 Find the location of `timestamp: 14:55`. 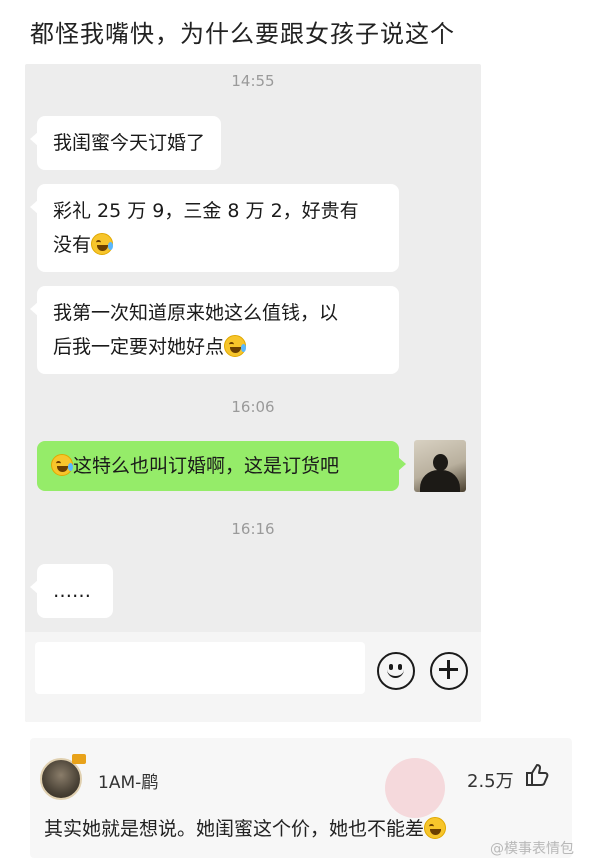

timestamp: 14:55 is located at coordinates (253, 81).